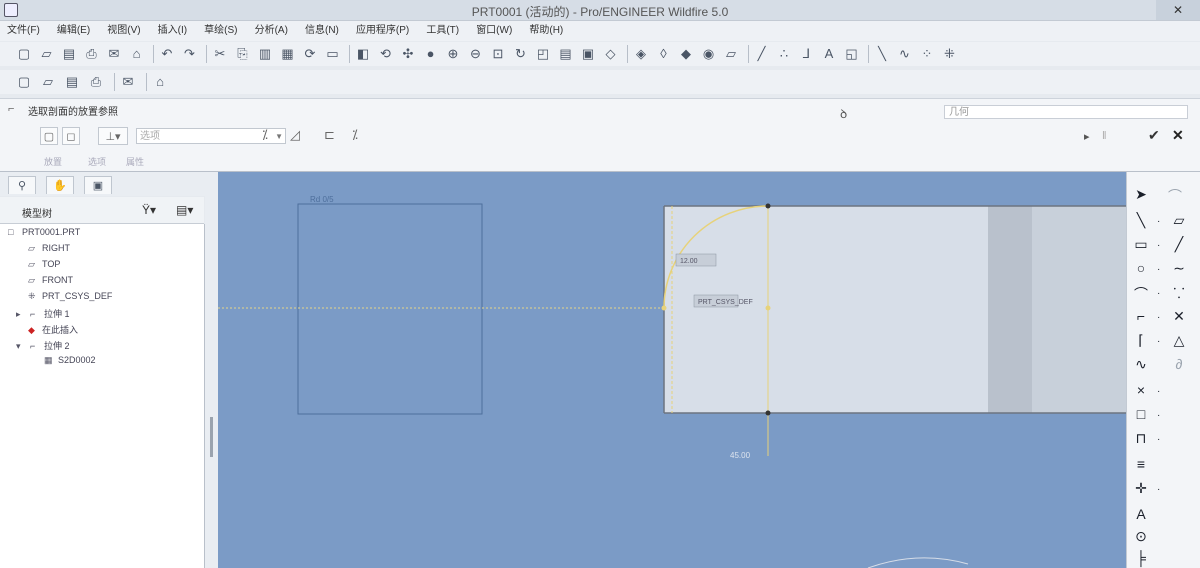 Image resolution: width=1200 pixels, height=568 pixels. I want to click on select-arrow-icon: ➤, so click(1141, 194).